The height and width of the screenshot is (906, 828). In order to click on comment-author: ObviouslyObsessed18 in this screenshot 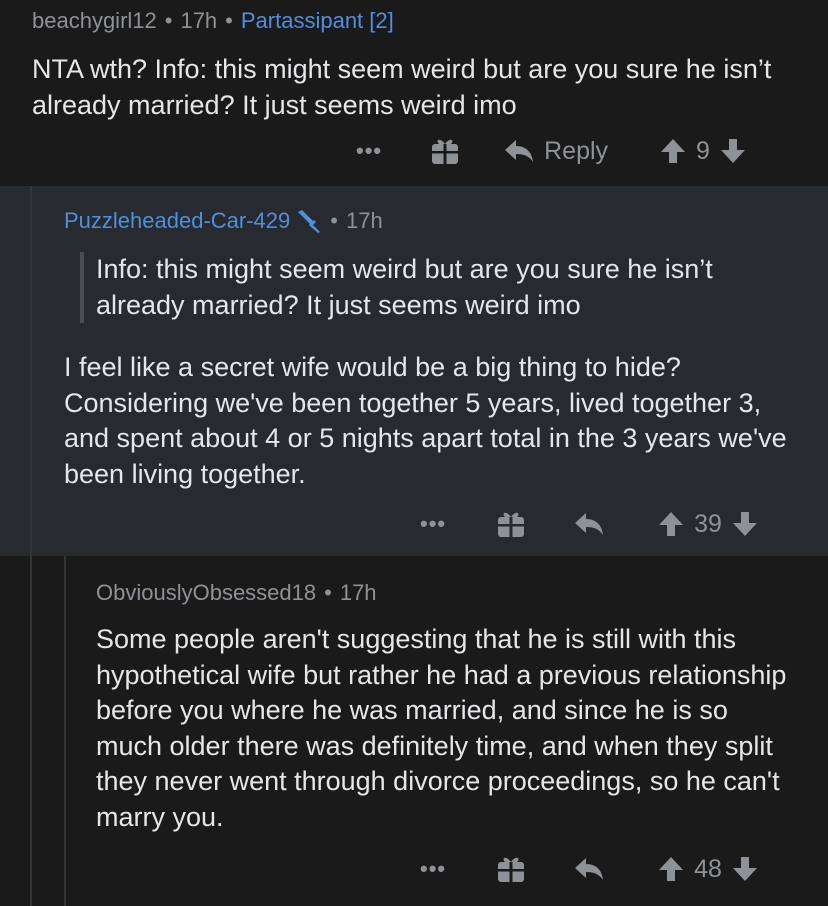, I will do `click(206, 593)`.